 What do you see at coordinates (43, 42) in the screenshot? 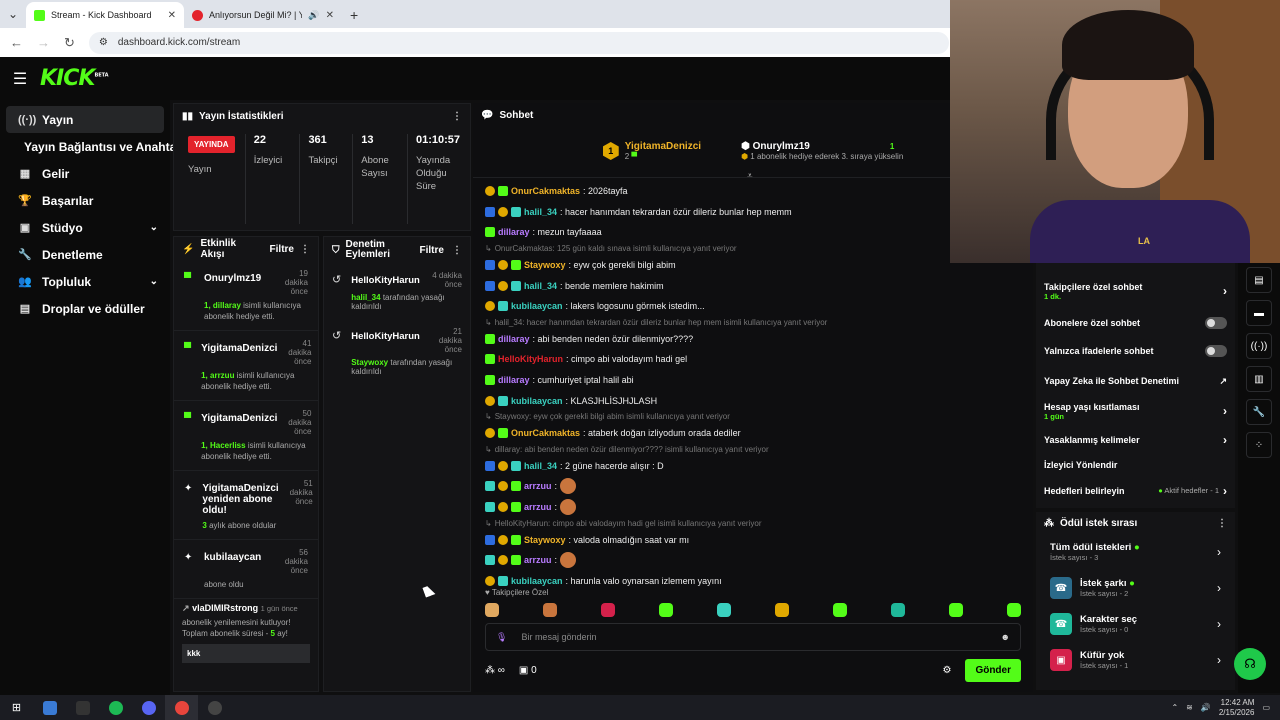
I see `forward-icon: →` at bounding box center [43, 42].